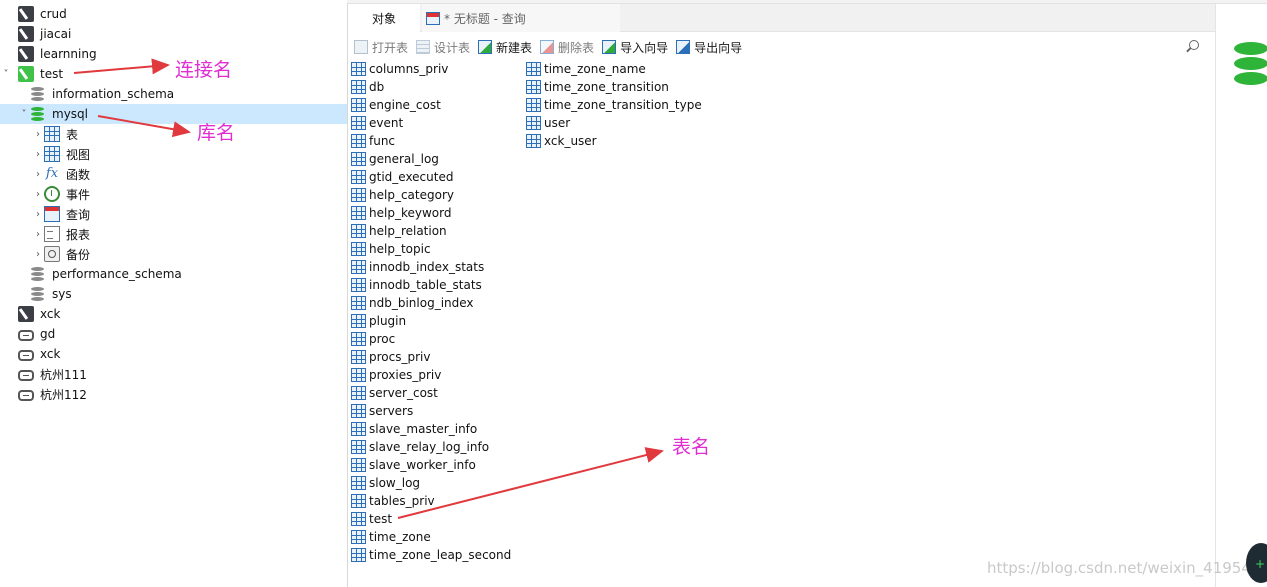 The height and width of the screenshot is (587, 1267). Describe the element at coordinates (173, 234) in the screenshot. I see `tree-item: › 报表` at that location.